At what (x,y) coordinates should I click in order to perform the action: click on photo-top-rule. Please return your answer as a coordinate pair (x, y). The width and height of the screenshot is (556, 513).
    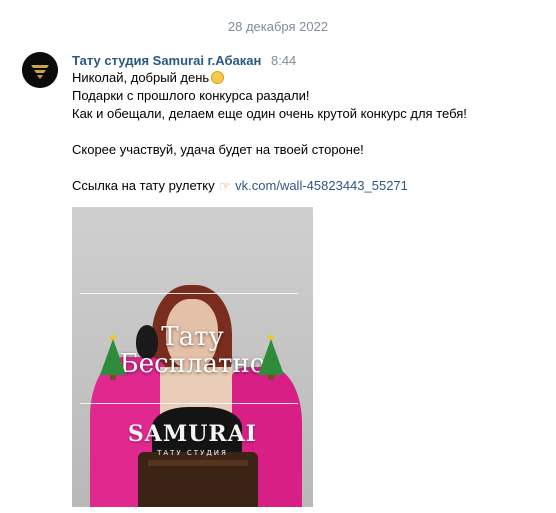
    Looking at the image, I should click on (189, 293).